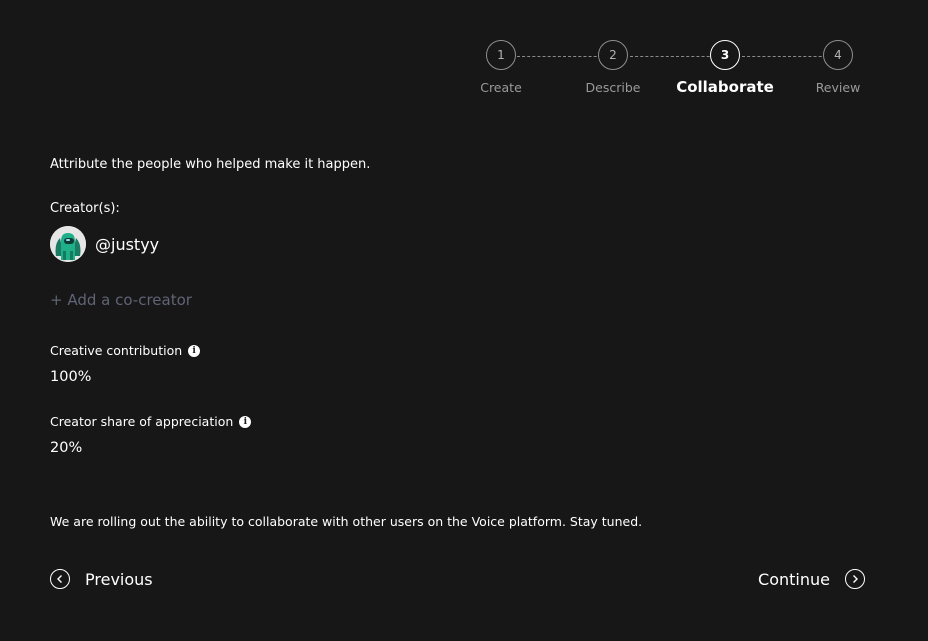  I want to click on creative-contribution-value: 100%, so click(71, 377).